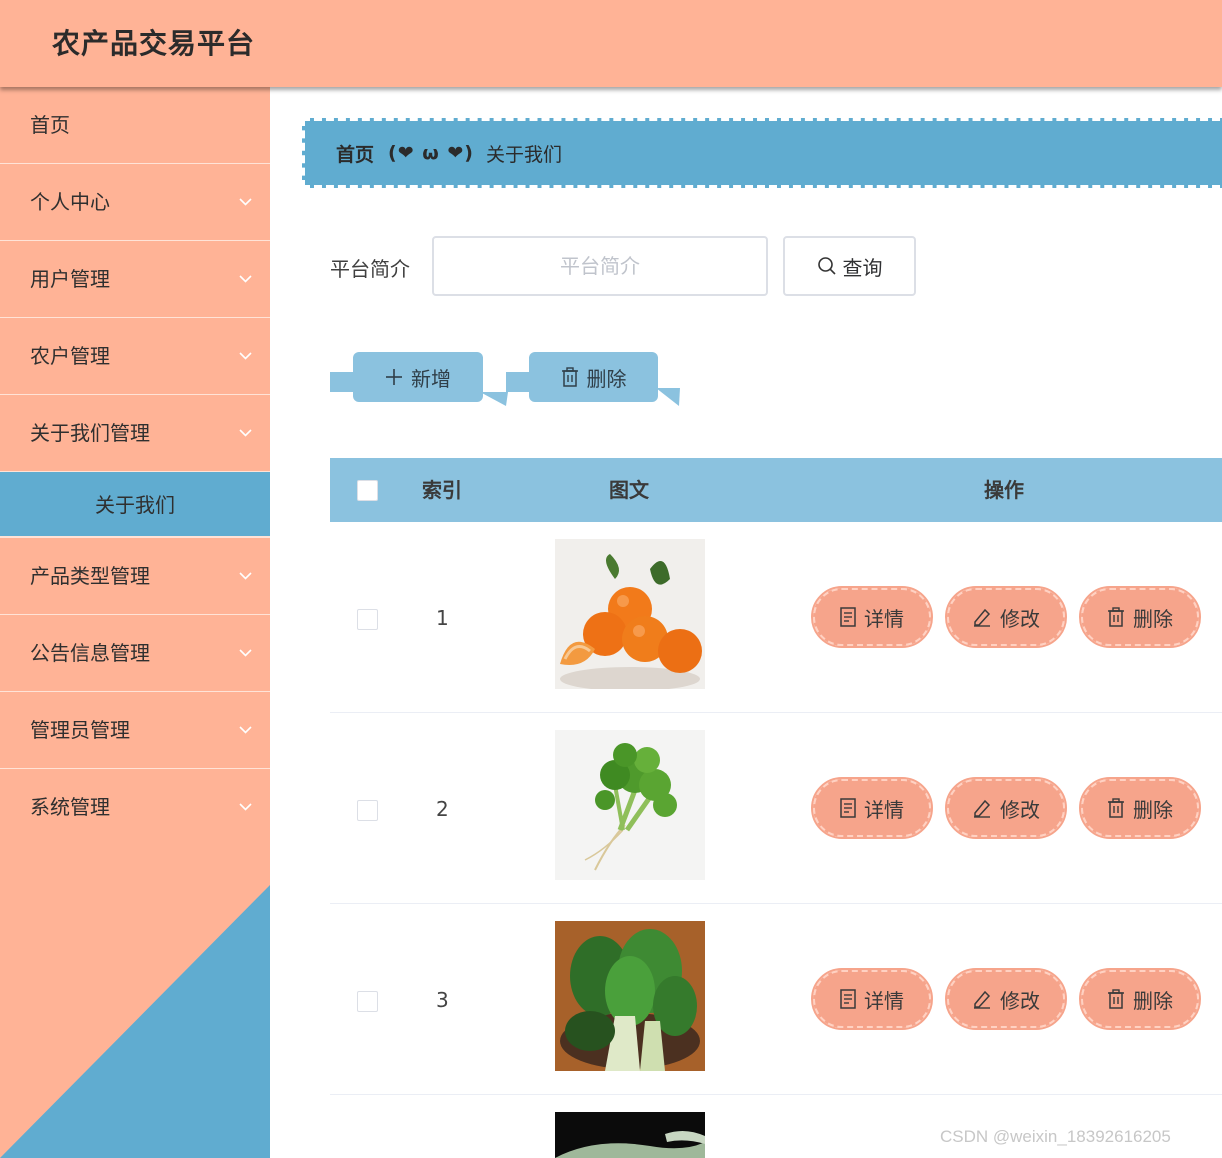  What do you see at coordinates (630, 805) in the screenshot?
I see `product-image-celery` at bounding box center [630, 805].